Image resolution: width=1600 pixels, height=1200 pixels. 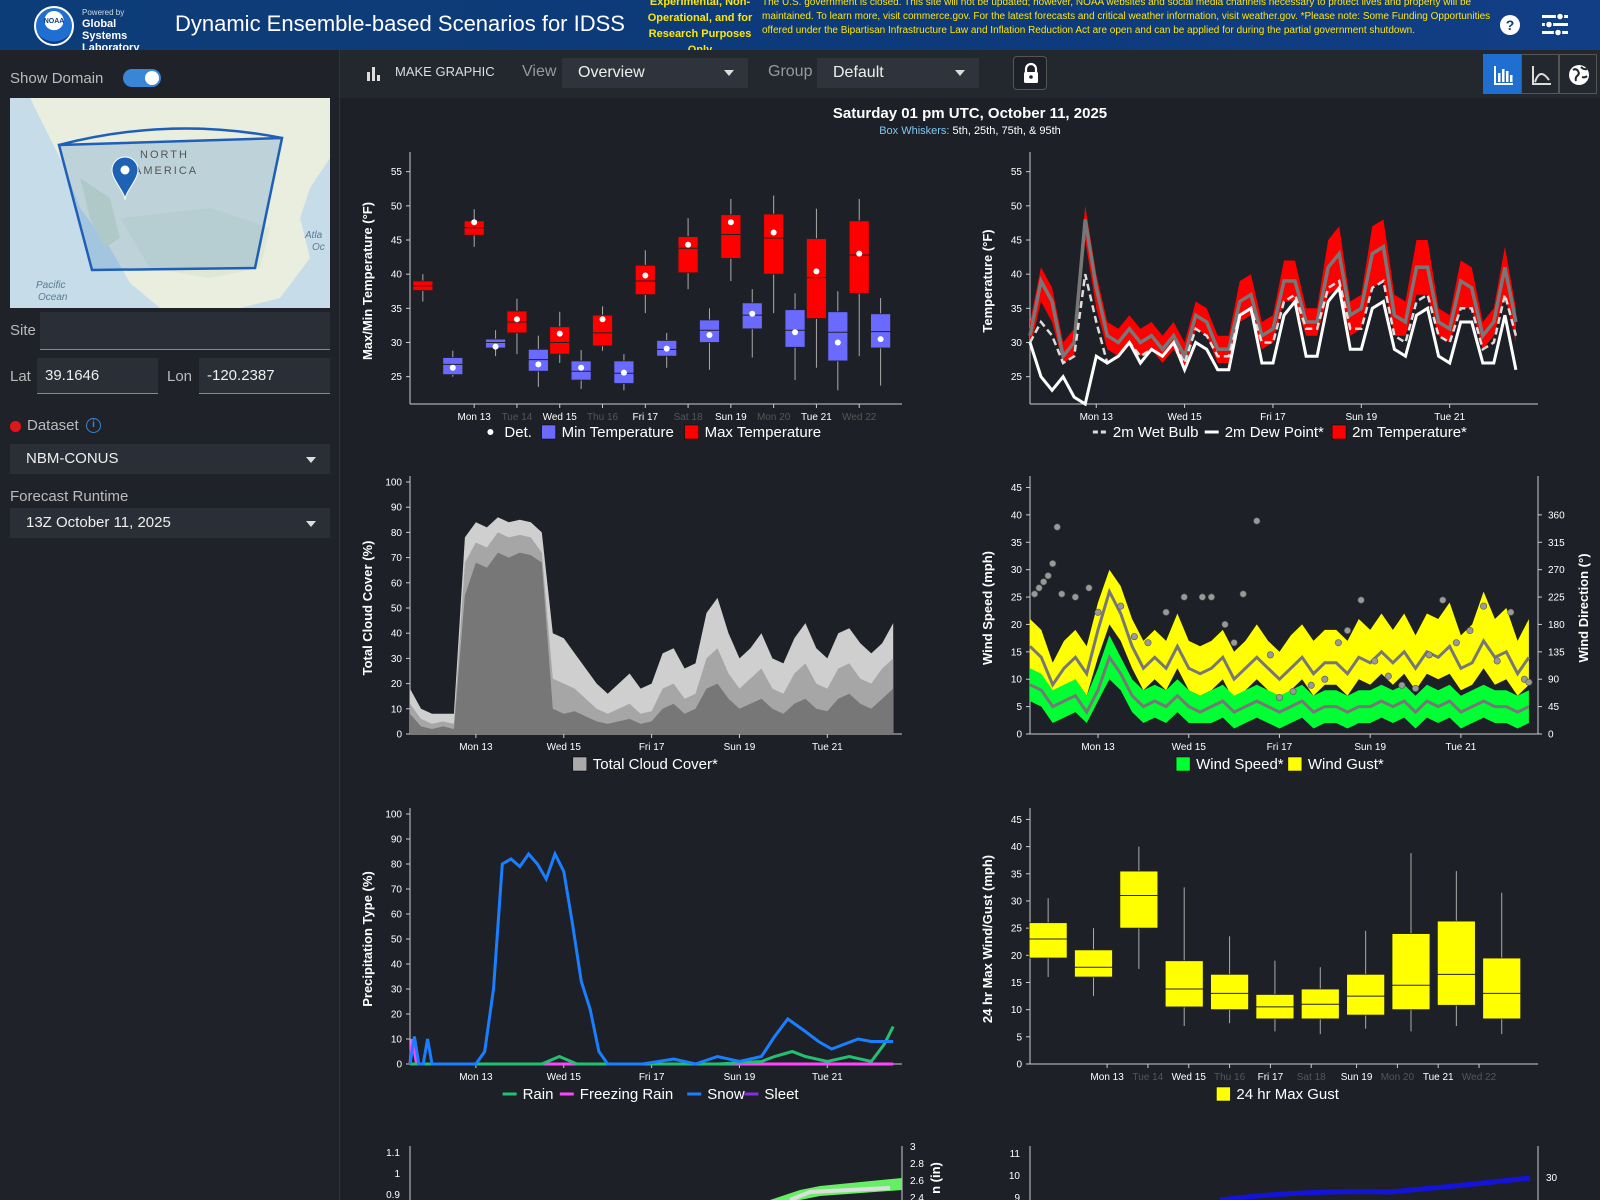 I want to click on make-graphic-button: MAKE GRAPHIC, so click(x=445, y=71).